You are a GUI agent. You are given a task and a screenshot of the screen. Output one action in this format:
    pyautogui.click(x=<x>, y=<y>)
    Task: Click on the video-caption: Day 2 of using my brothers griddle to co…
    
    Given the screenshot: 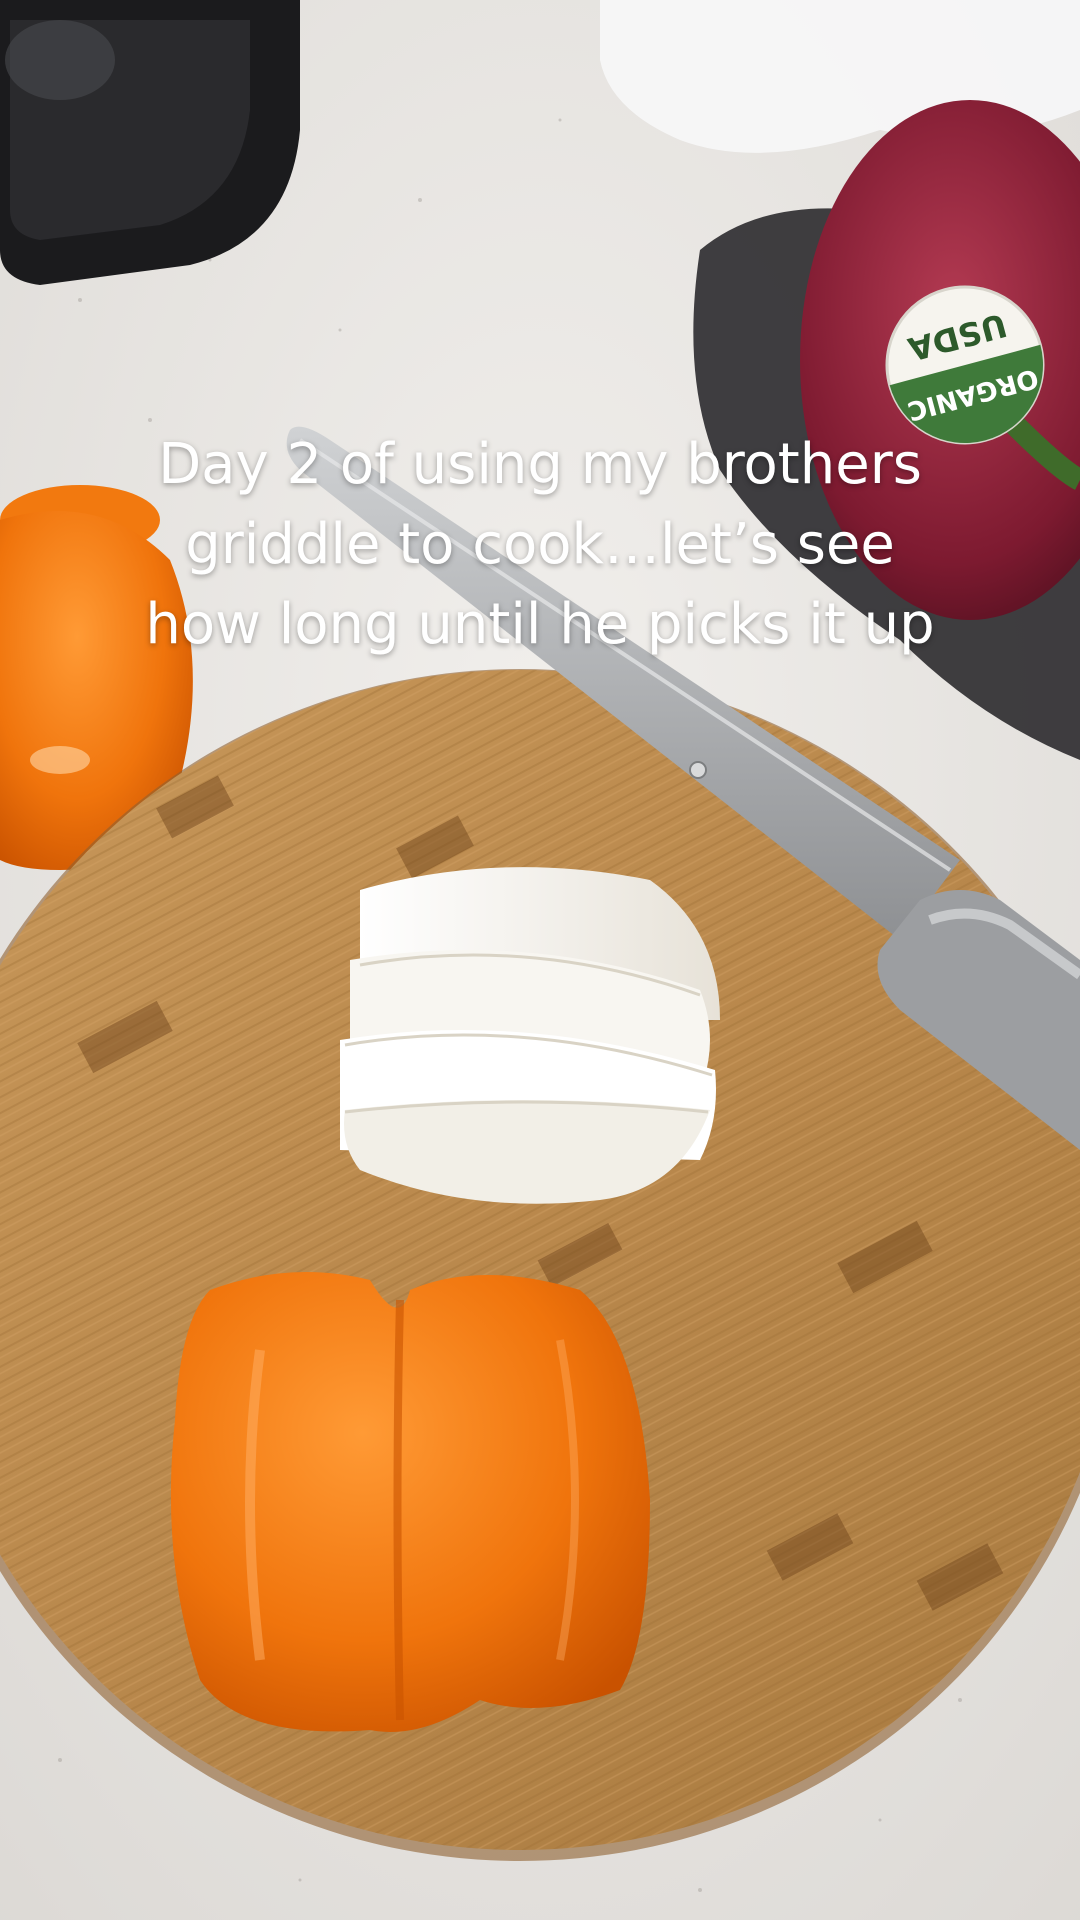 What is the action you would take?
    pyautogui.click(x=540, y=545)
    